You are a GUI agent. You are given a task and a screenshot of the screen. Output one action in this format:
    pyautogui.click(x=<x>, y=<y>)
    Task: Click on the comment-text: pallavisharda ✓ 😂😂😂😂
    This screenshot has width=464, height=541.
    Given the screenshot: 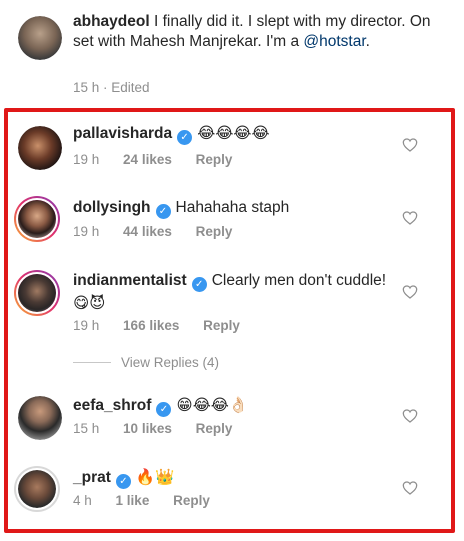 What is the action you would take?
    pyautogui.click(x=238, y=133)
    